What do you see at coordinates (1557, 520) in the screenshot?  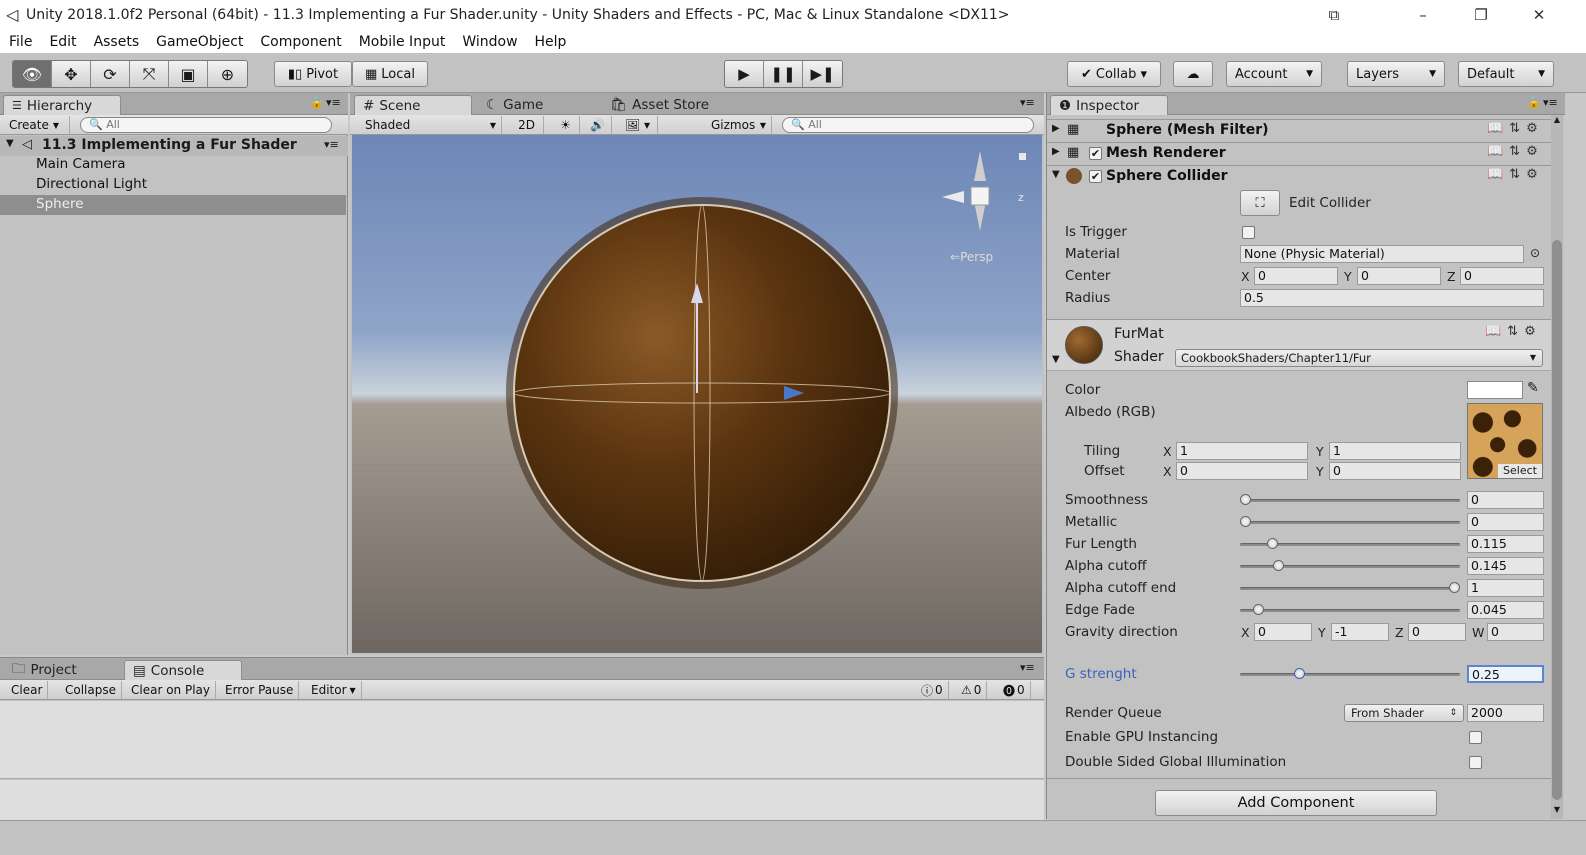 I see `scroll-thumb` at bounding box center [1557, 520].